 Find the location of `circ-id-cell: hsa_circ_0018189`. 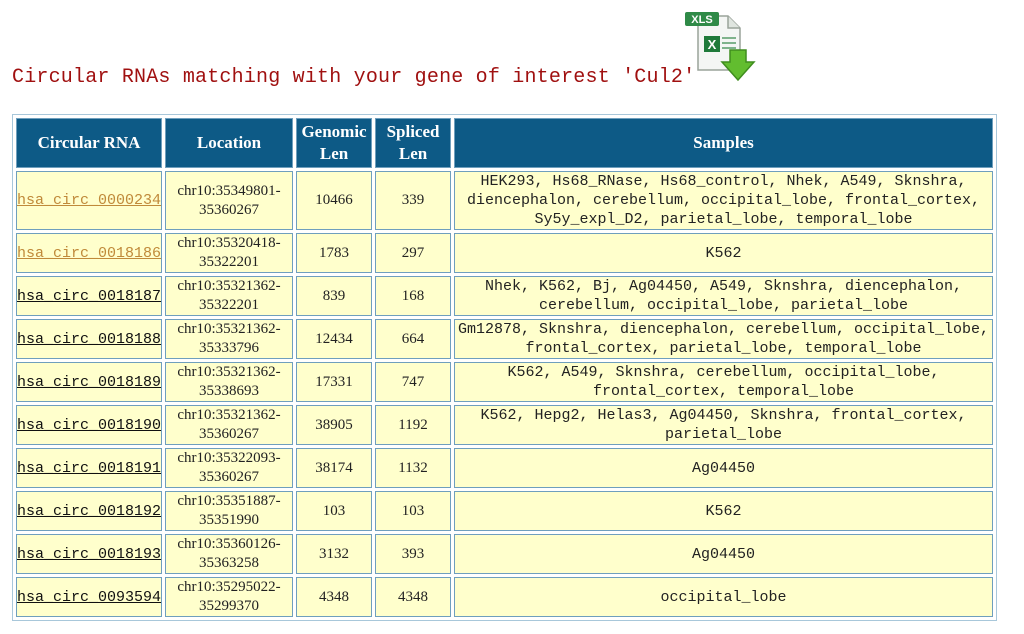

circ-id-cell: hsa_circ_0018189 is located at coordinates (89, 382).